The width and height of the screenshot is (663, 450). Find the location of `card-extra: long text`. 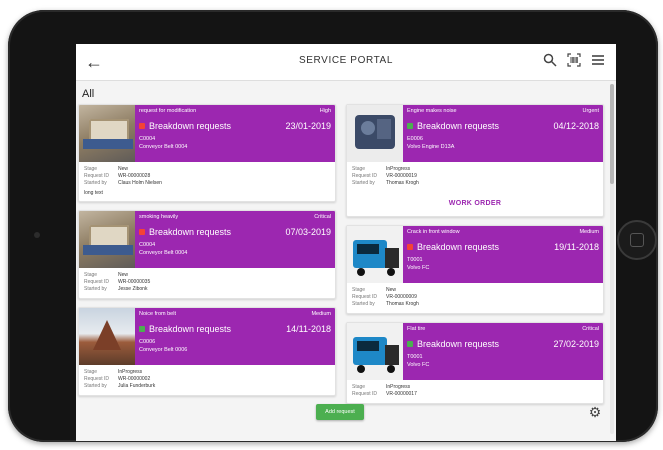

card-extra: long text is located at coordinates (93, 193).